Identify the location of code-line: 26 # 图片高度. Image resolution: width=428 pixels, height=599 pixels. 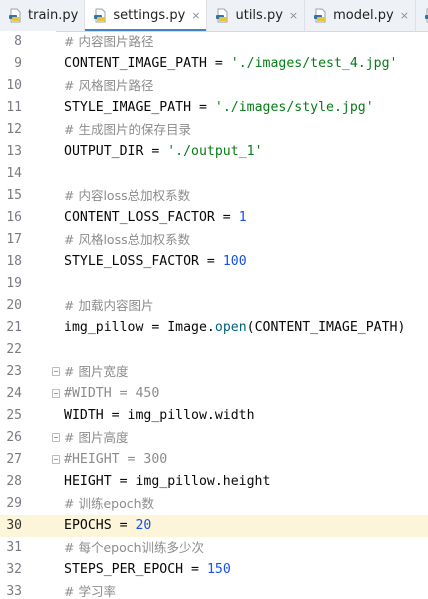
(214, 438).